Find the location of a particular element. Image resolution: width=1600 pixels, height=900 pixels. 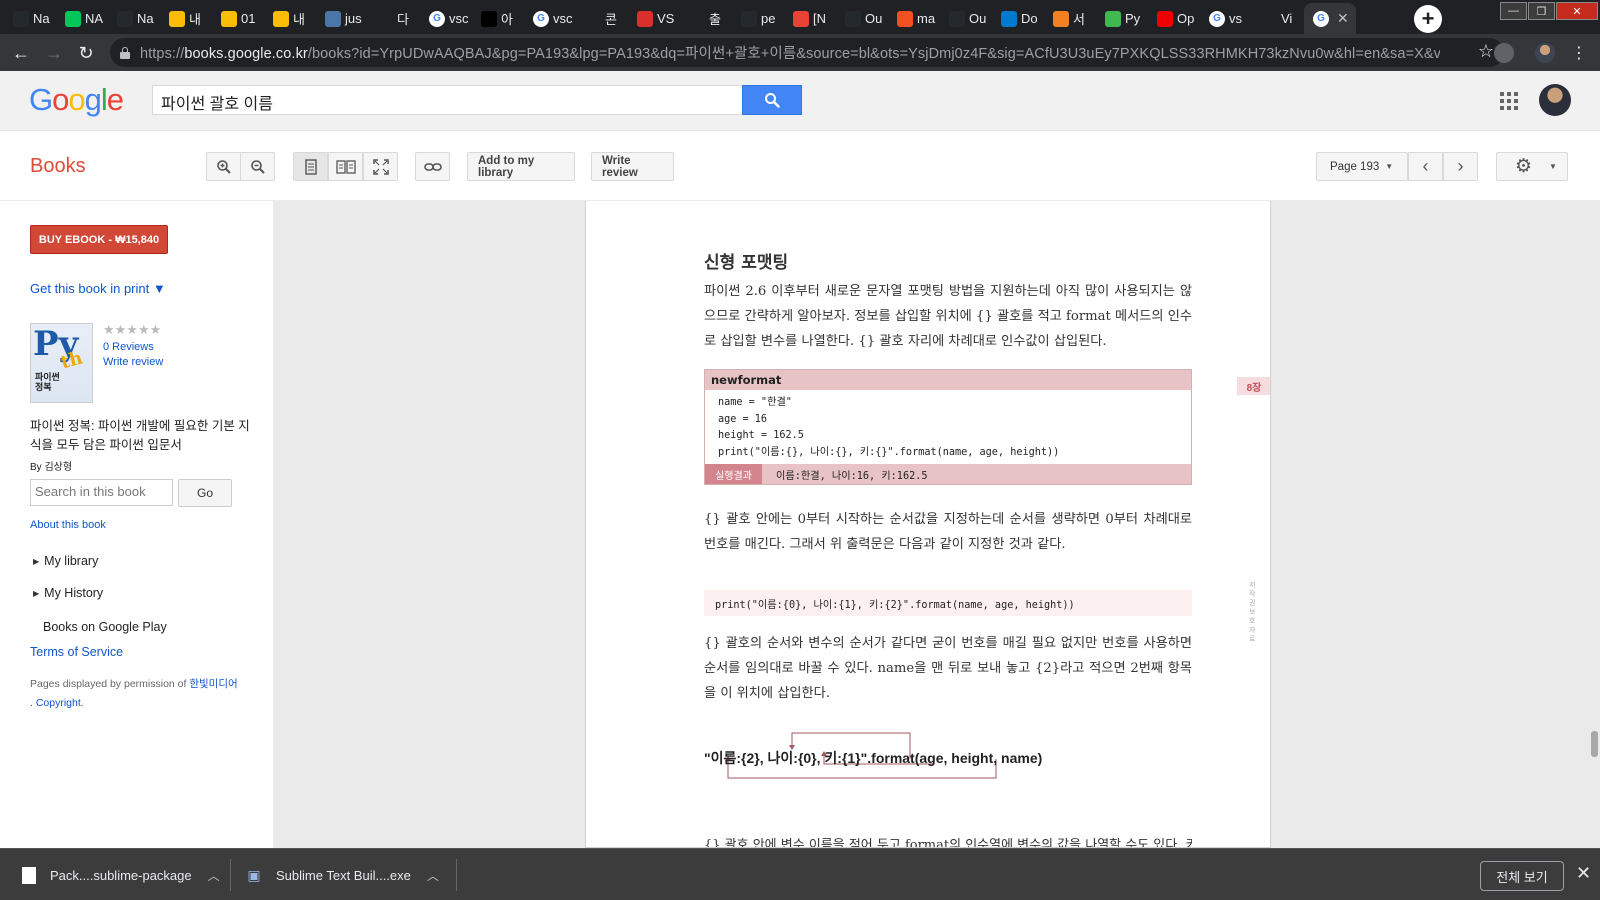

tab-title: pe is located at coordinates (768, 18).